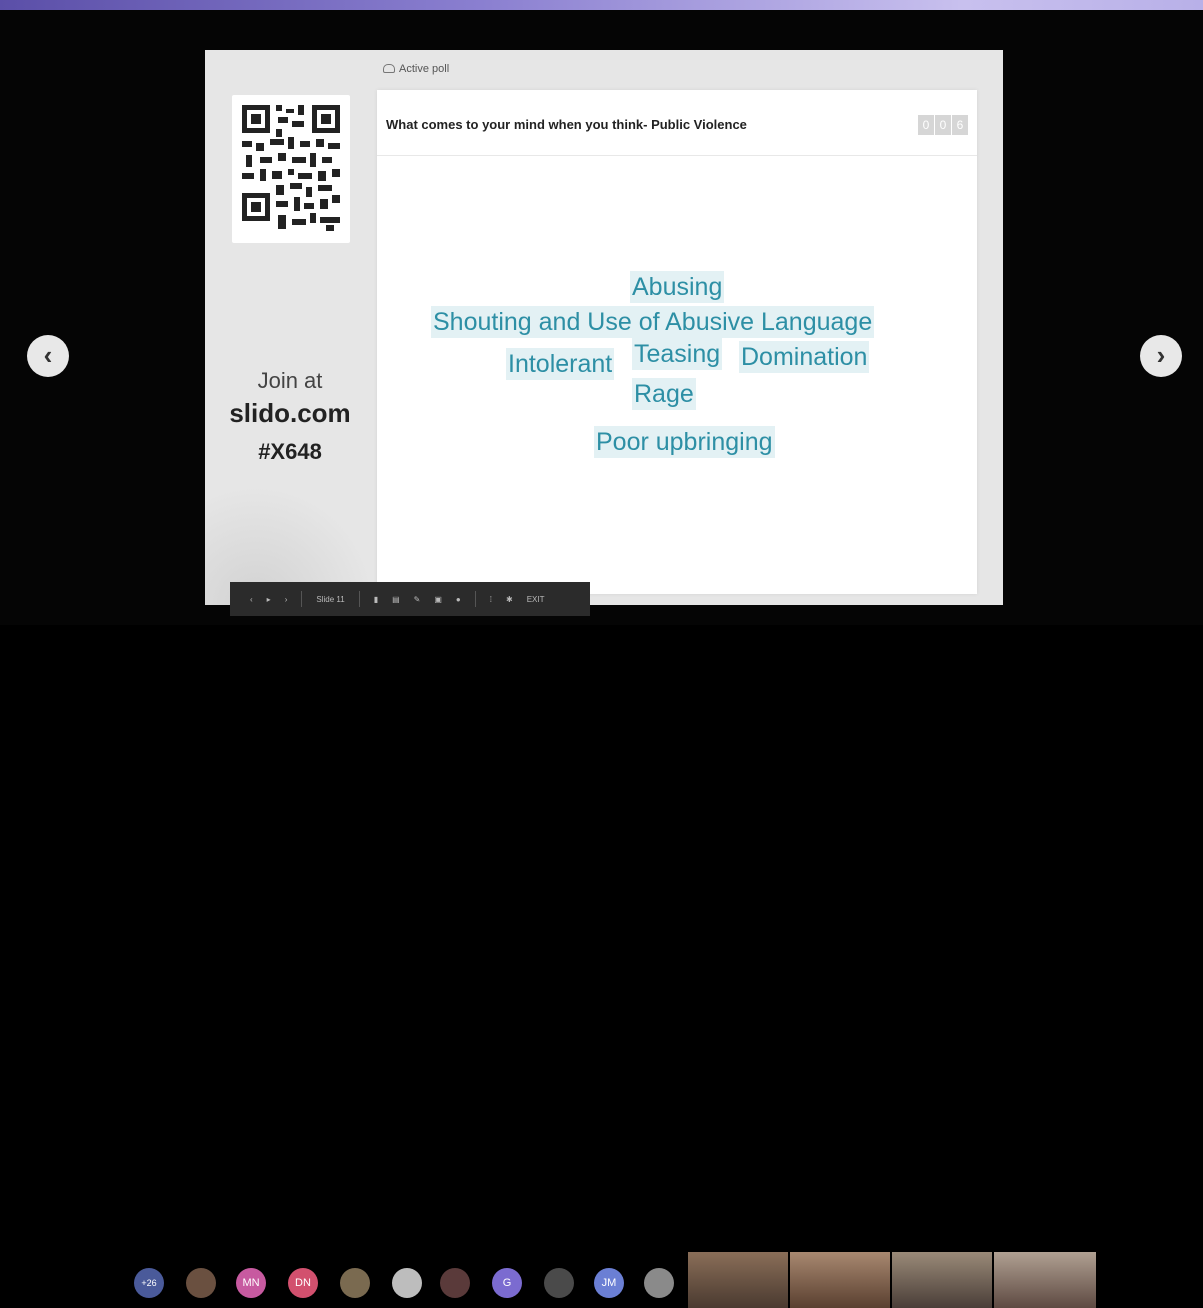 The height and width of the screenshot is (1308, 1203). What do you see at coordinates (677, 354) in the screenshot?
I see `word-cloud-word: Teasing` at bounding box center [677, 354].